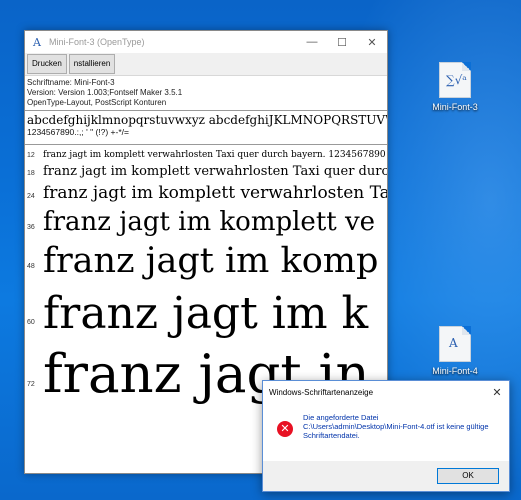 This screenshot has width=521, height=500. I want to click on desktop-icon-mini-font-4: A Mini-Font-4, so click(455, 351).